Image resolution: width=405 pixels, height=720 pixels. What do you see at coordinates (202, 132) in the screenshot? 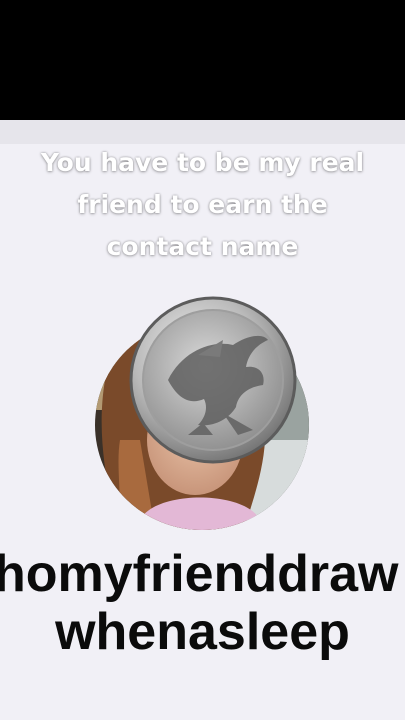
I see `status-strip` at bounding box center [202, 132].